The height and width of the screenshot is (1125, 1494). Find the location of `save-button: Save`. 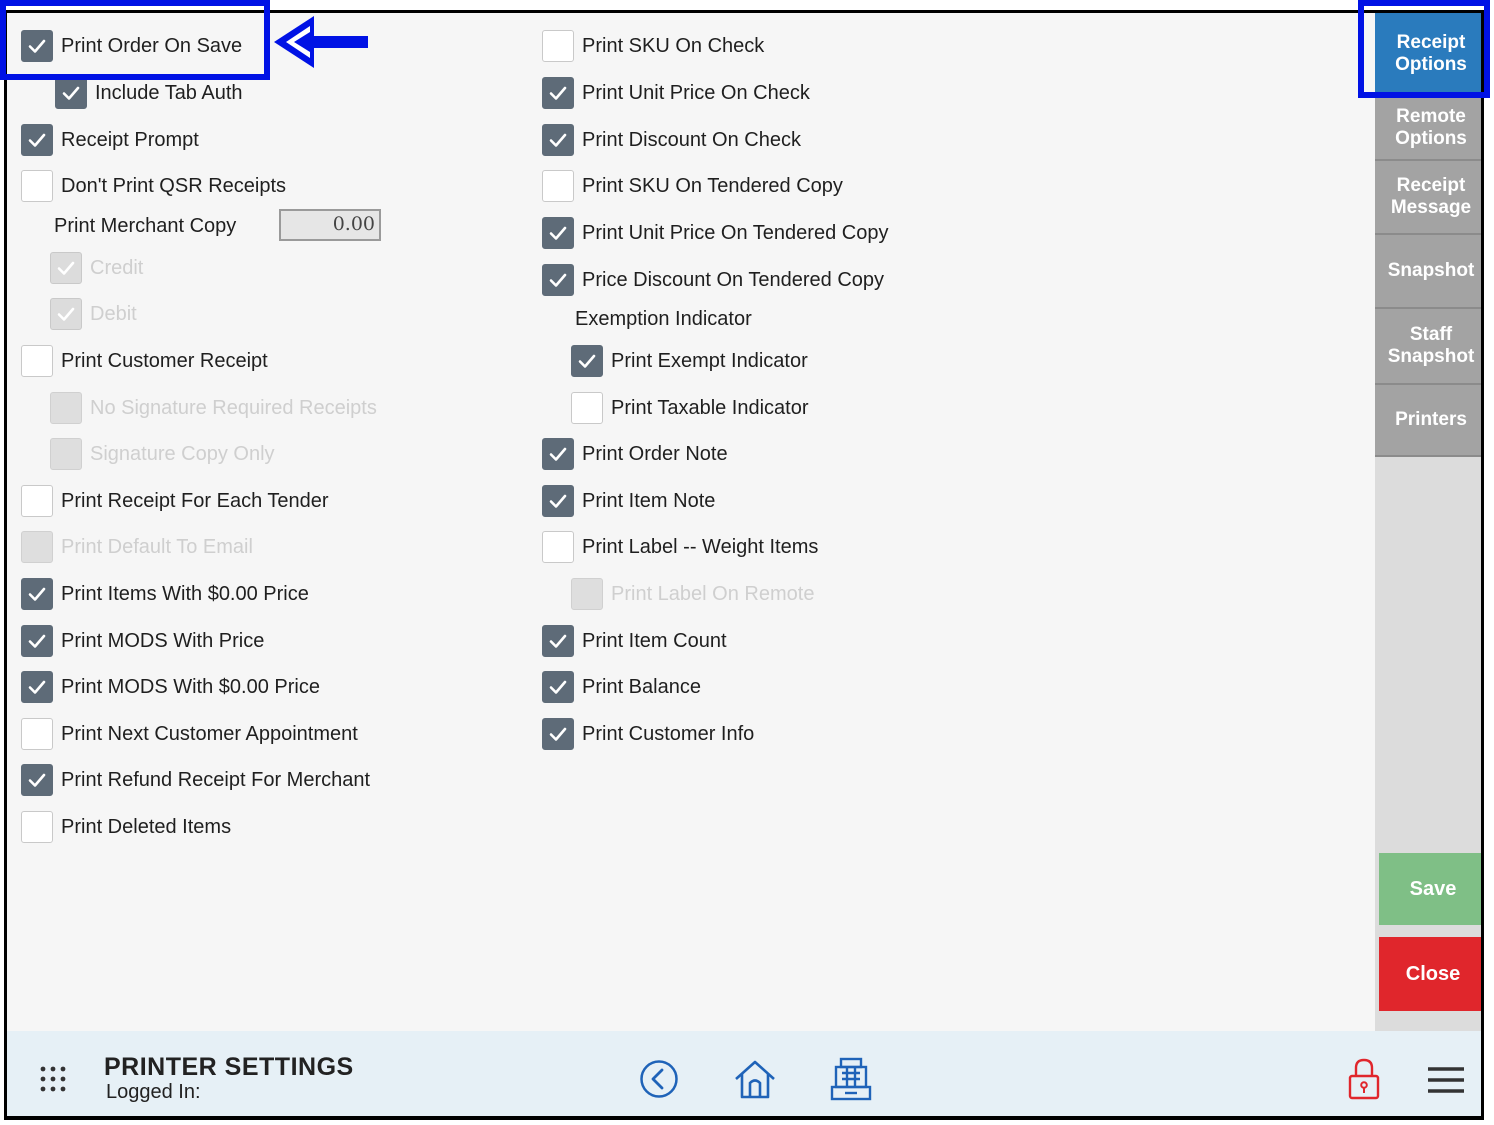

save-button: Save is located at coordinates (1430, 889).